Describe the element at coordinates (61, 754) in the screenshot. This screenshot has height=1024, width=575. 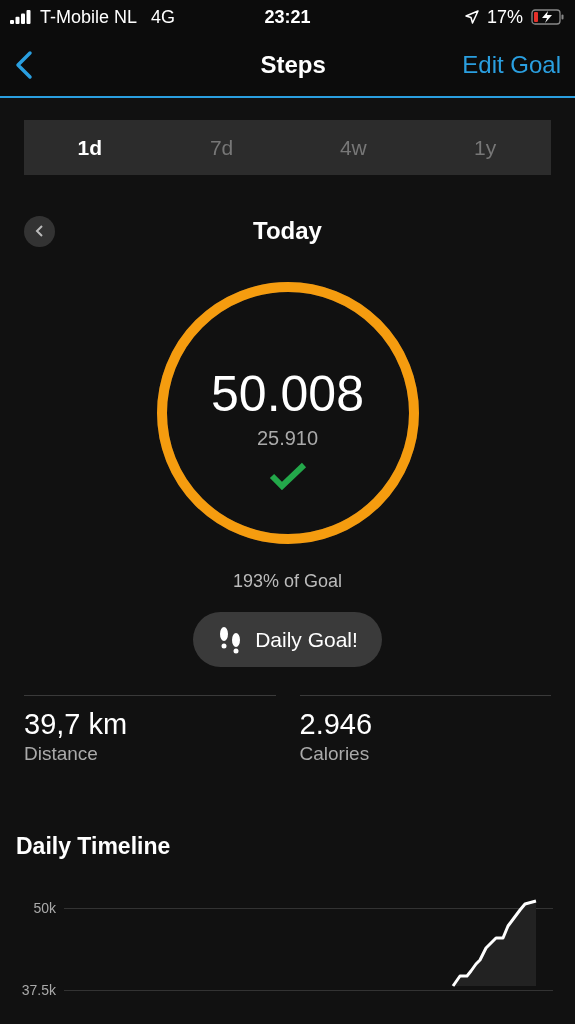
I see `stat-label: Distance` at that location.